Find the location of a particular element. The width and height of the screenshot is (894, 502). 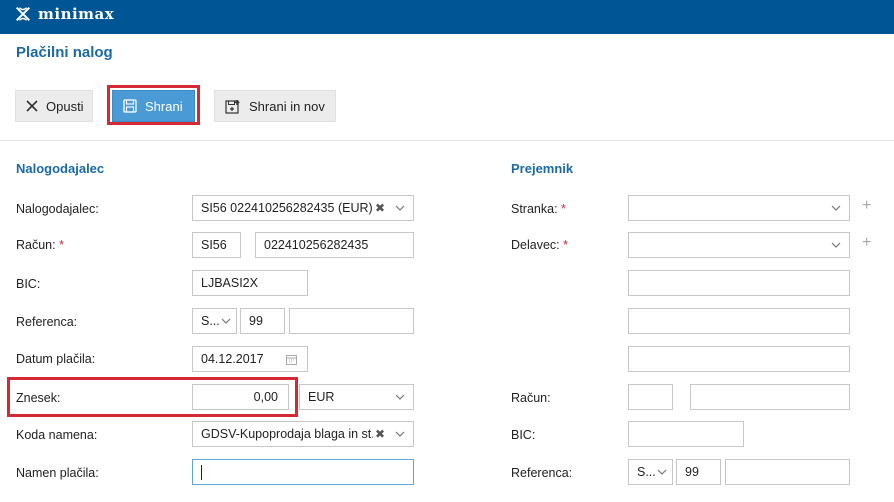

recipient-account-prefix-input is located at coordinates (650, 397).